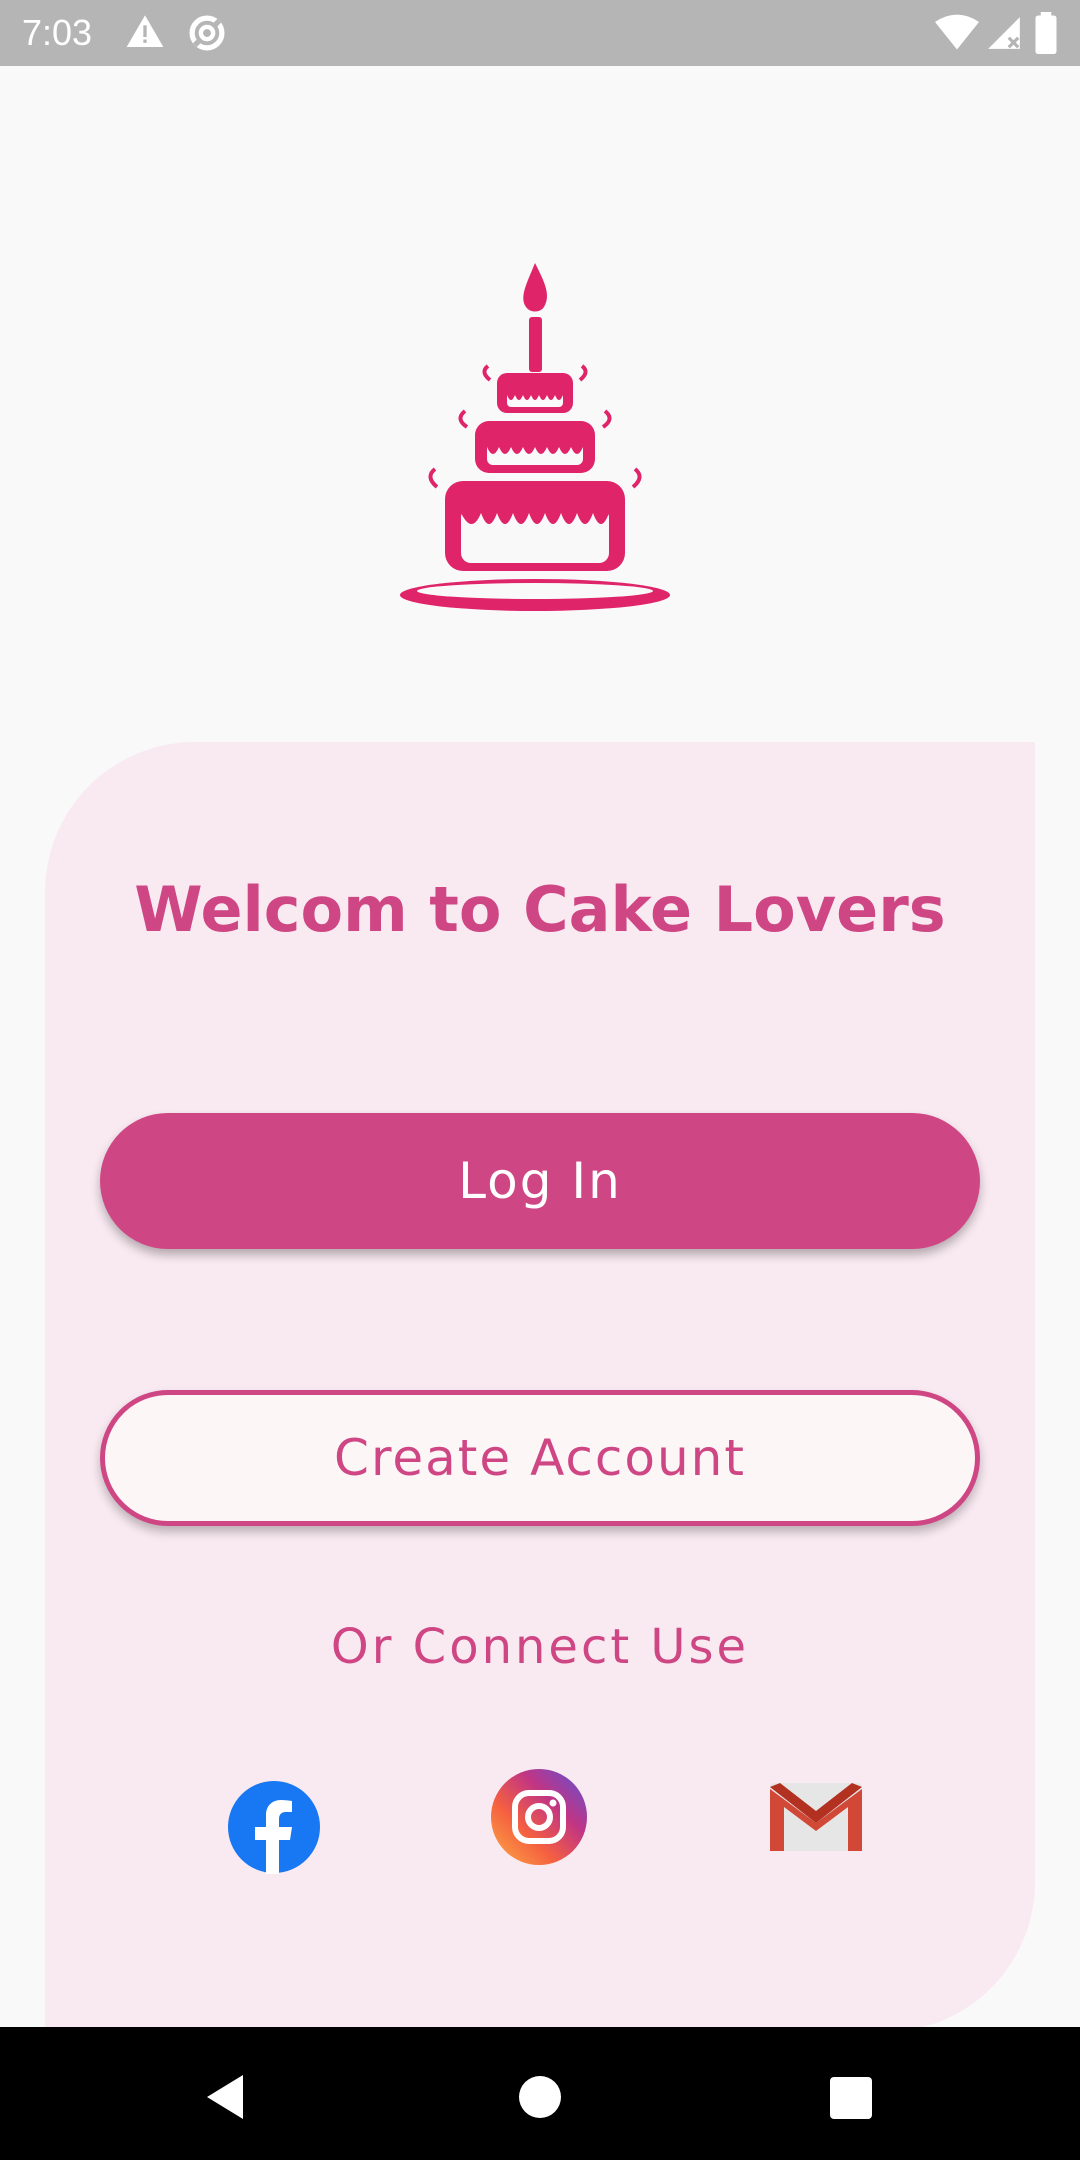 Image resolution: width=1080 pixels, height=2160 pixels. I want to click on status-time: 7:03, so click(57, 32).